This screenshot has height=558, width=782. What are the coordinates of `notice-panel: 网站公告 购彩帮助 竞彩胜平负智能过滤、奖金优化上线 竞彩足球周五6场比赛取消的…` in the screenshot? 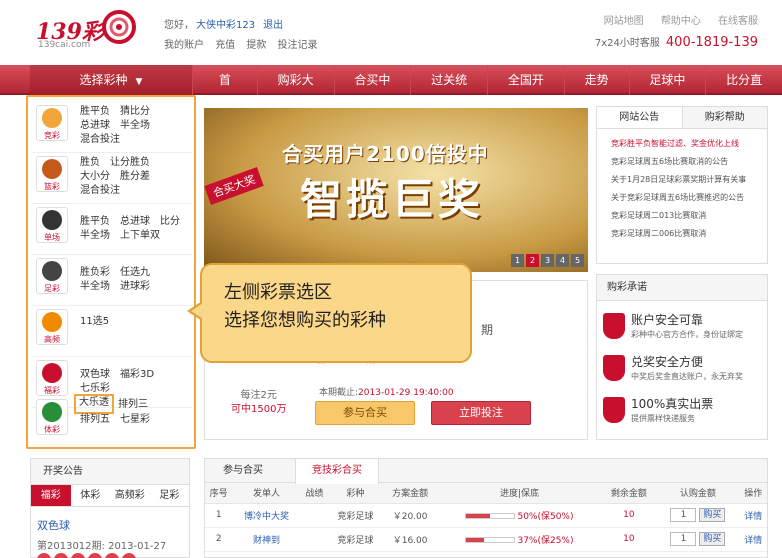 It's located at (682, 185).